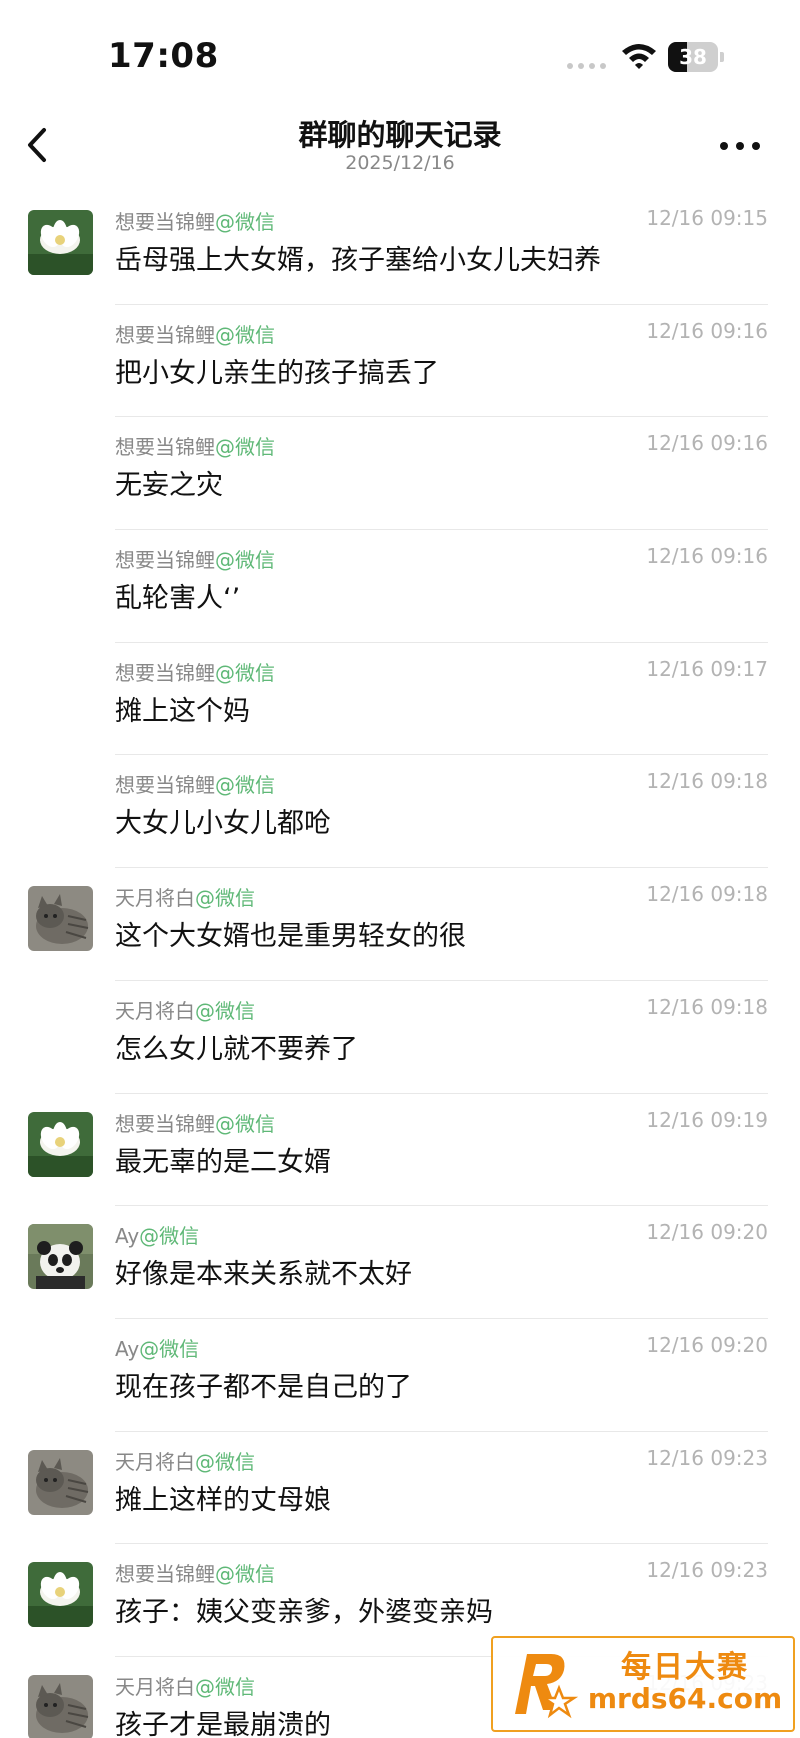 Image resolution: width=800 pixels, height=1738 pixels. What do you see at coordinates (400, 699) in the screenshot?
I see `message-row: 想要当锦鲤@微信 12/16 09:17 摊上这个妈` at bounding box center [400, 699].